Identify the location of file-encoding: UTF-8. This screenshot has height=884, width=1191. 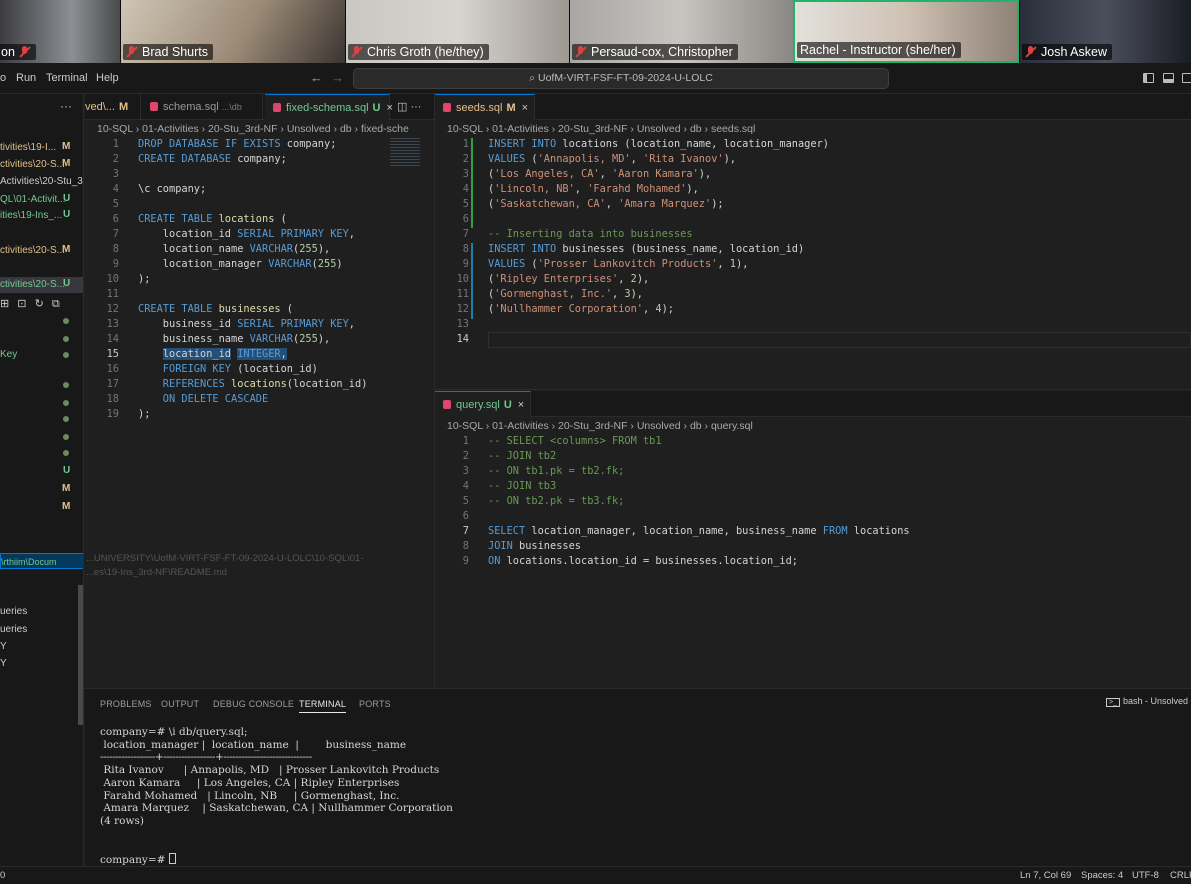
(1145, 875).